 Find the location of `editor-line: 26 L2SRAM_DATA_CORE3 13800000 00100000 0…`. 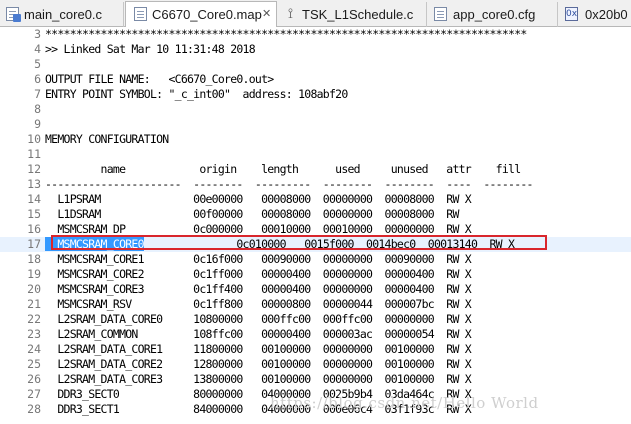

editor-line: 26 L2SRAM_DATA_CORE3 13800000 00100000 0… is located at coordinates (315, 379).